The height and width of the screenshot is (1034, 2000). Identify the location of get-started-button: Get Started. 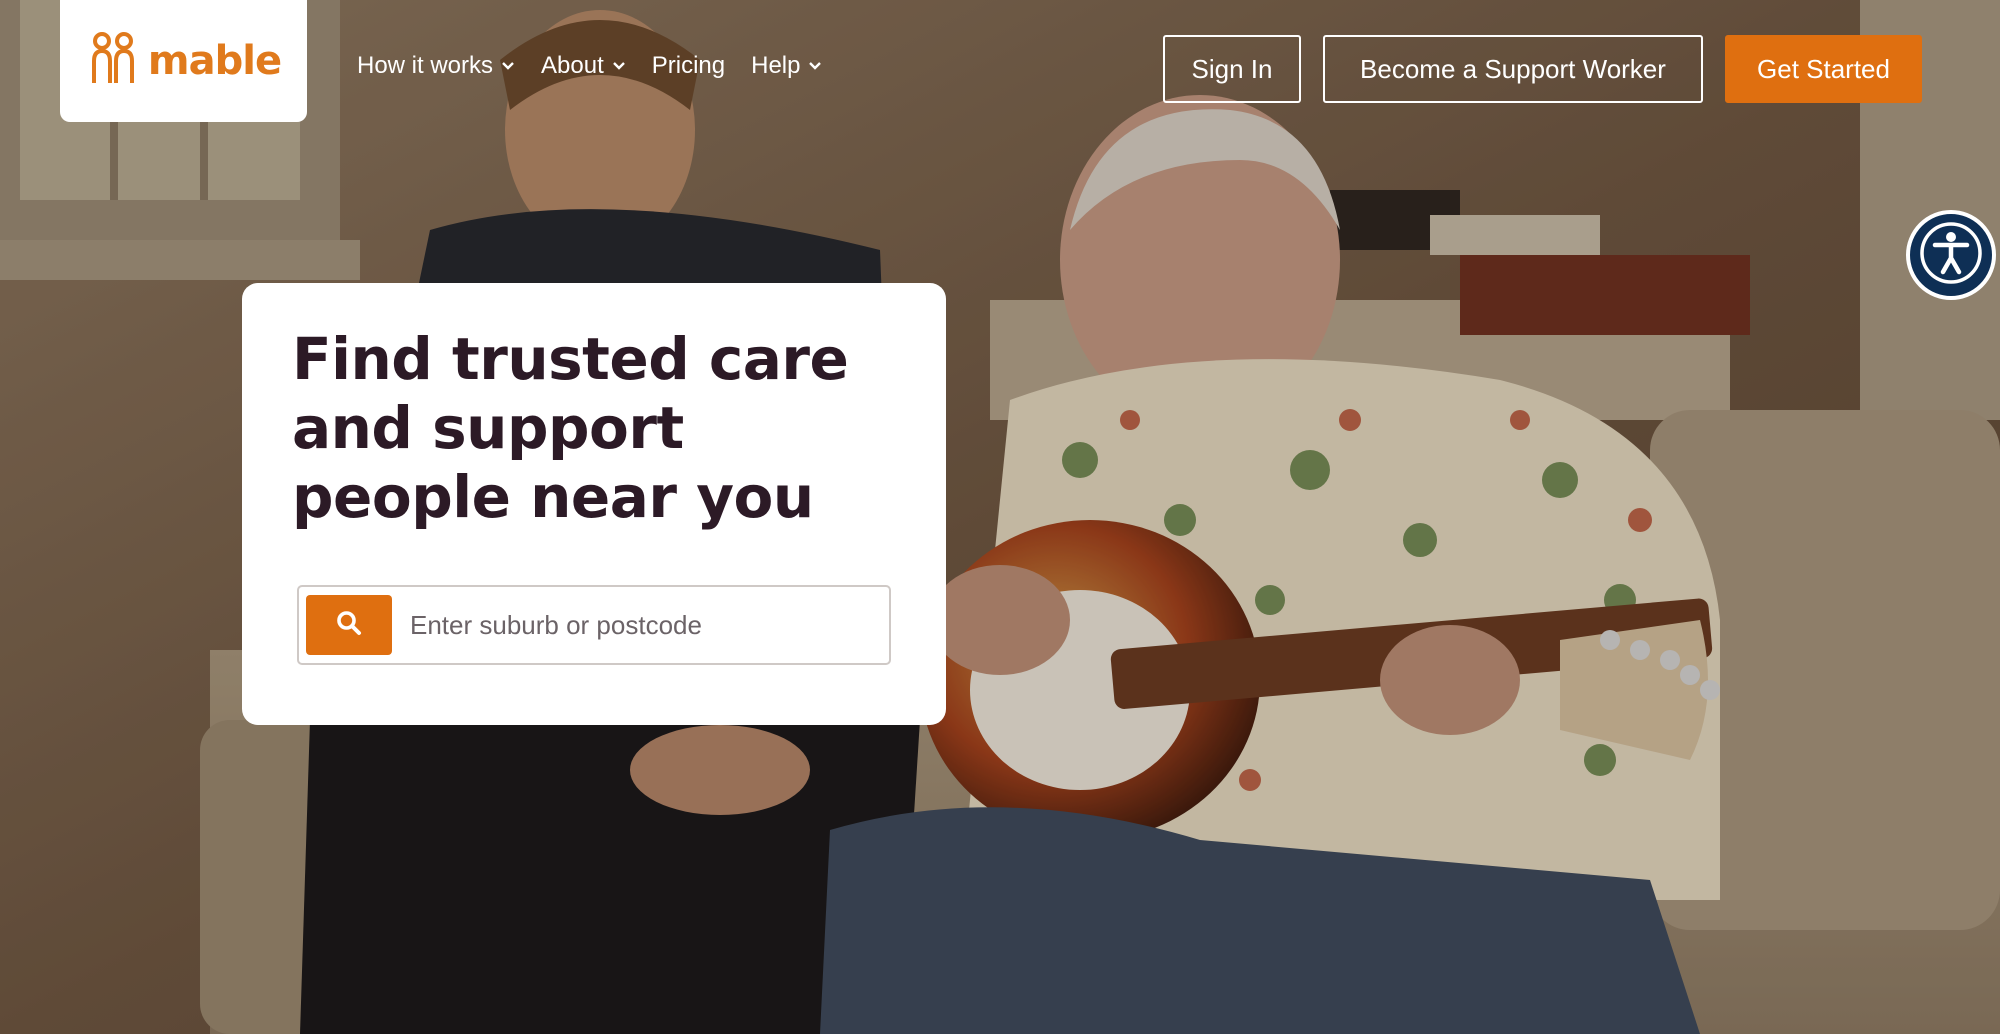
(1823, 69).